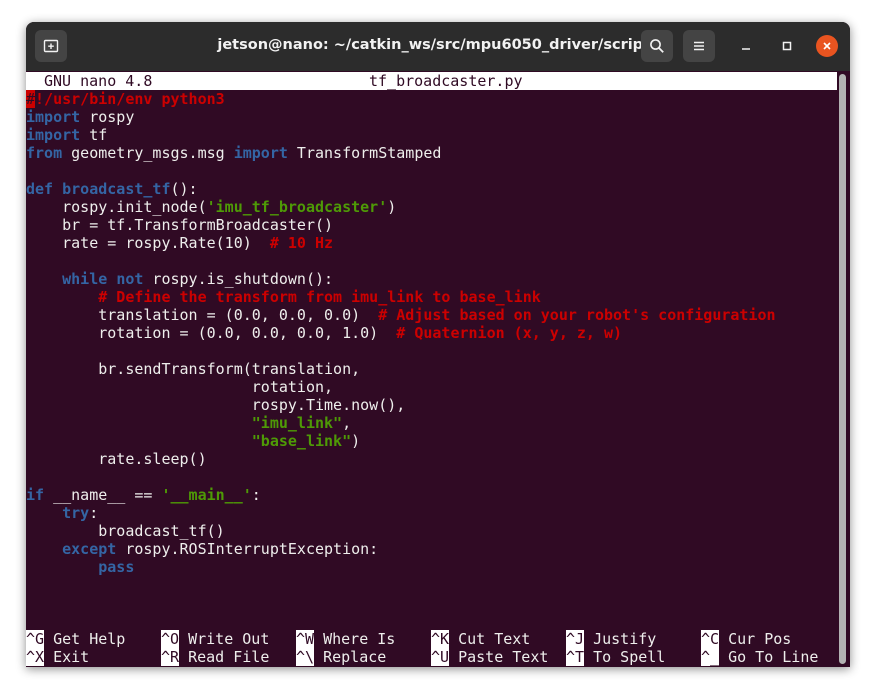 This screenshot has width=876, height=695. I want to click on close-icon, so click(827, 46).